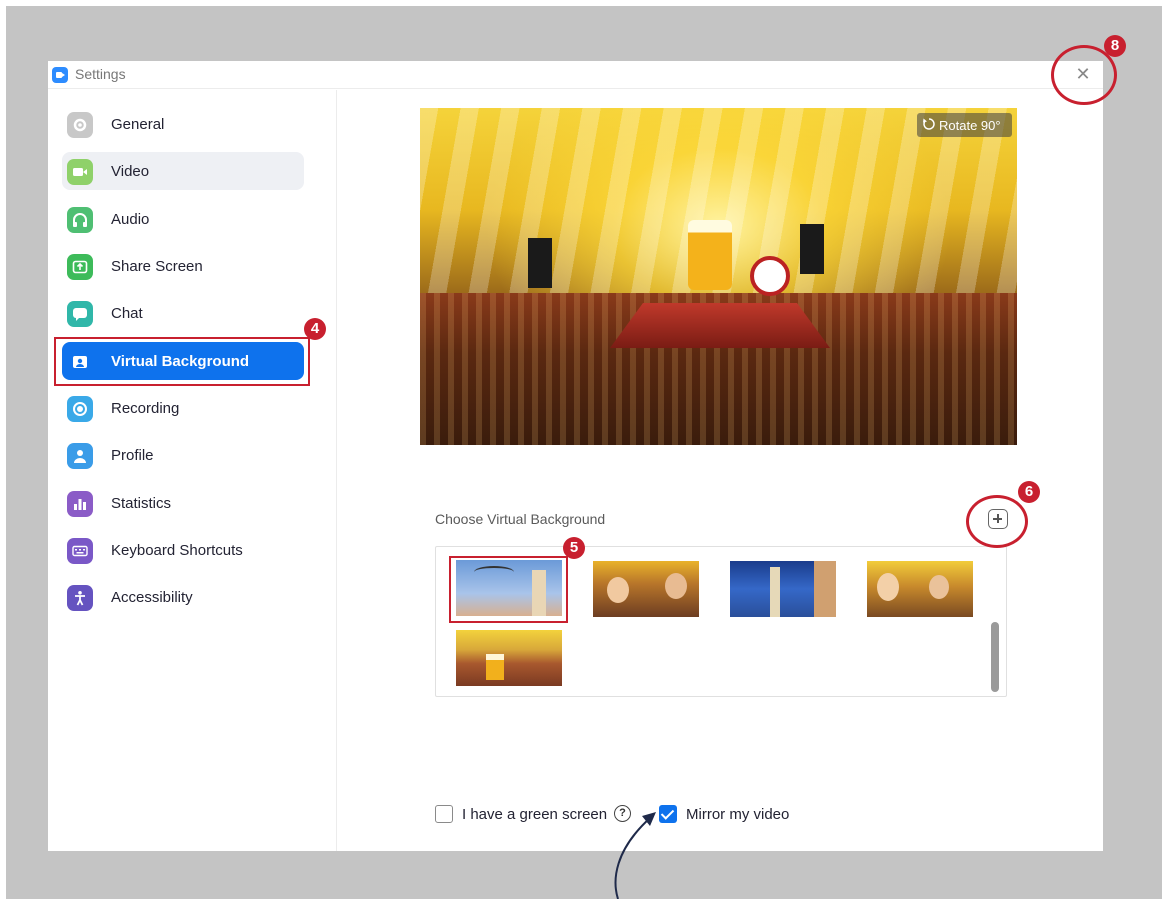 This screenshot has height=899, width=1162. I want to click on annotation-arrow, so click(635, 855).